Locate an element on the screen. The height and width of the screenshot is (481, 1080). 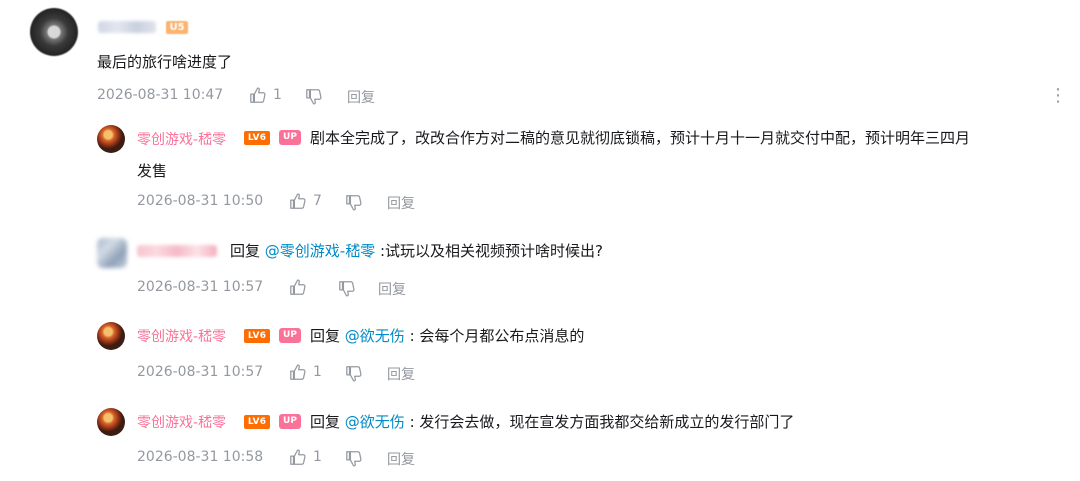
username-blurred is located at coordinates (127, 27).